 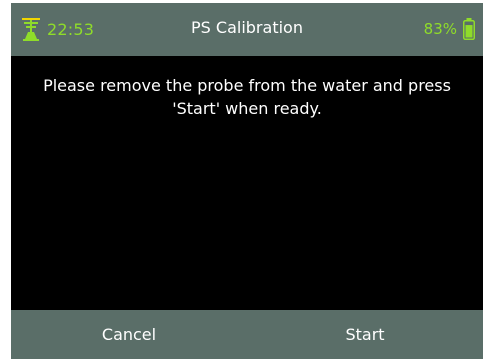 I want to click on status-right: 83%, so click(x=449, y=29).